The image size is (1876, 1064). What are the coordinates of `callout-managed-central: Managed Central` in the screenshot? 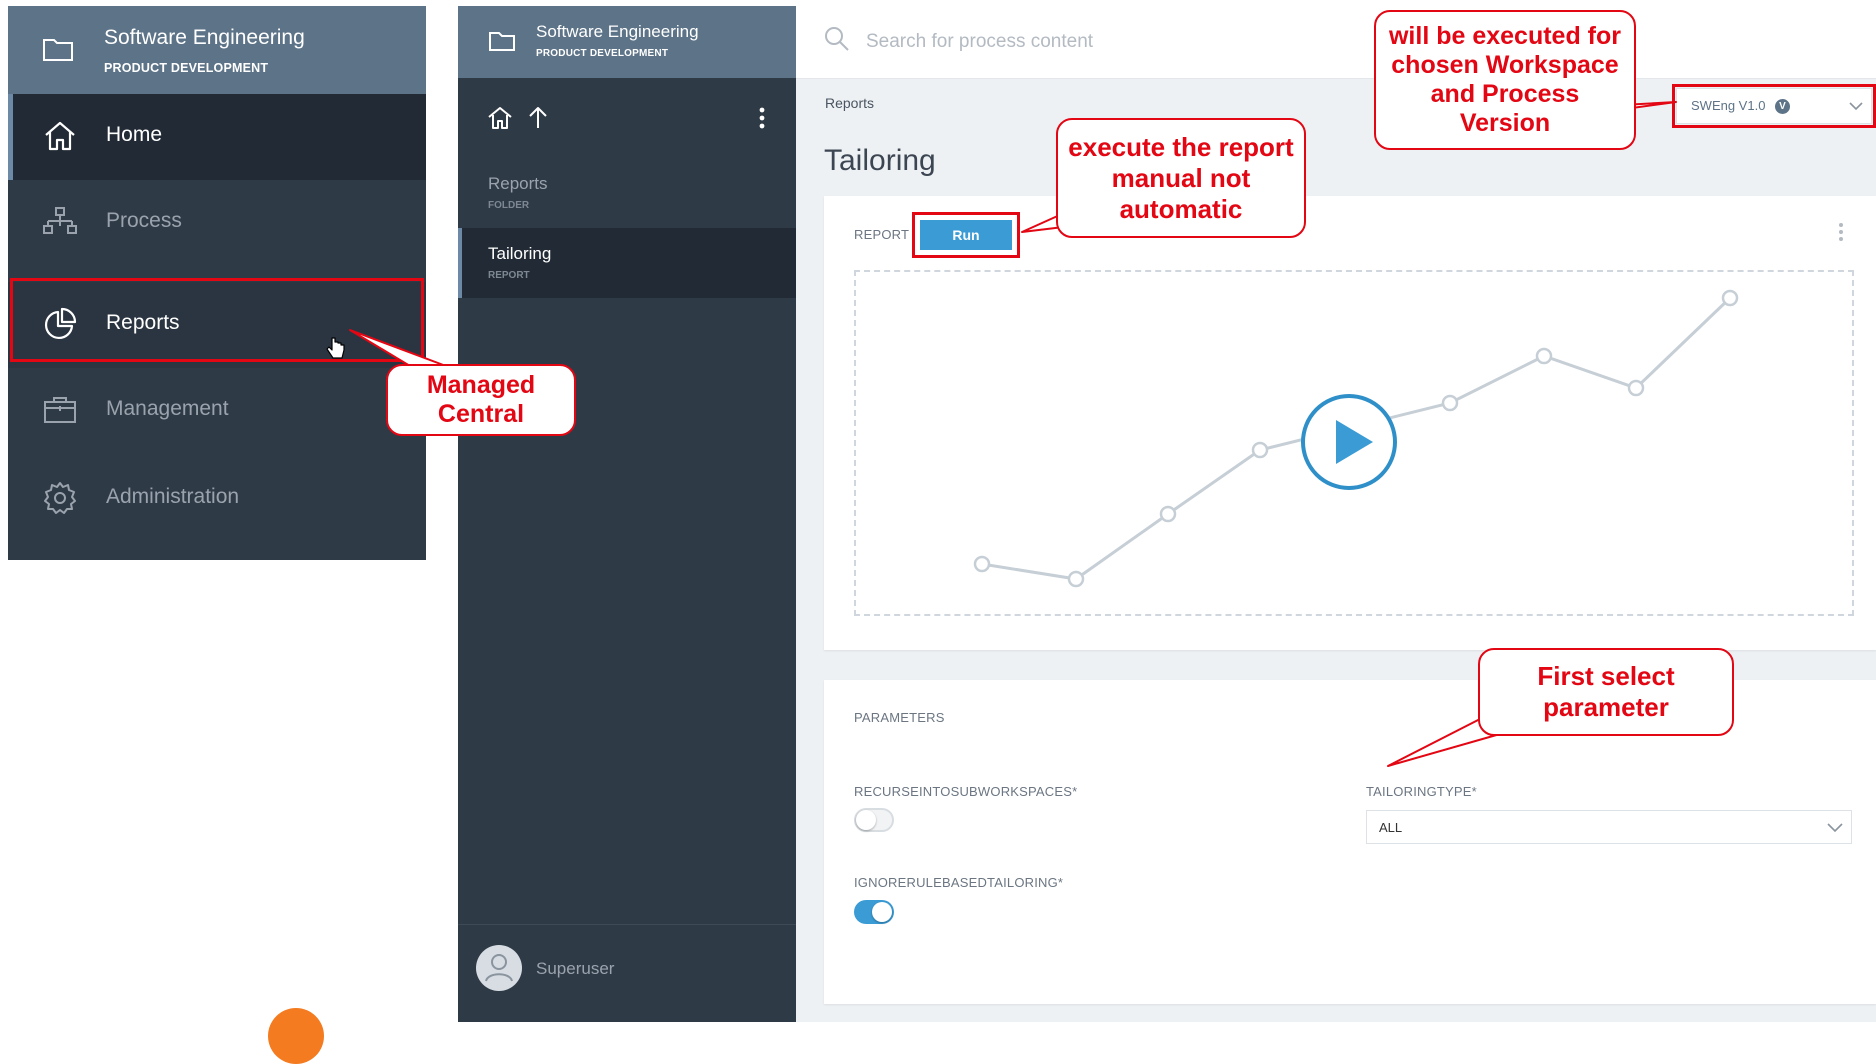 It's located at (481, 400).